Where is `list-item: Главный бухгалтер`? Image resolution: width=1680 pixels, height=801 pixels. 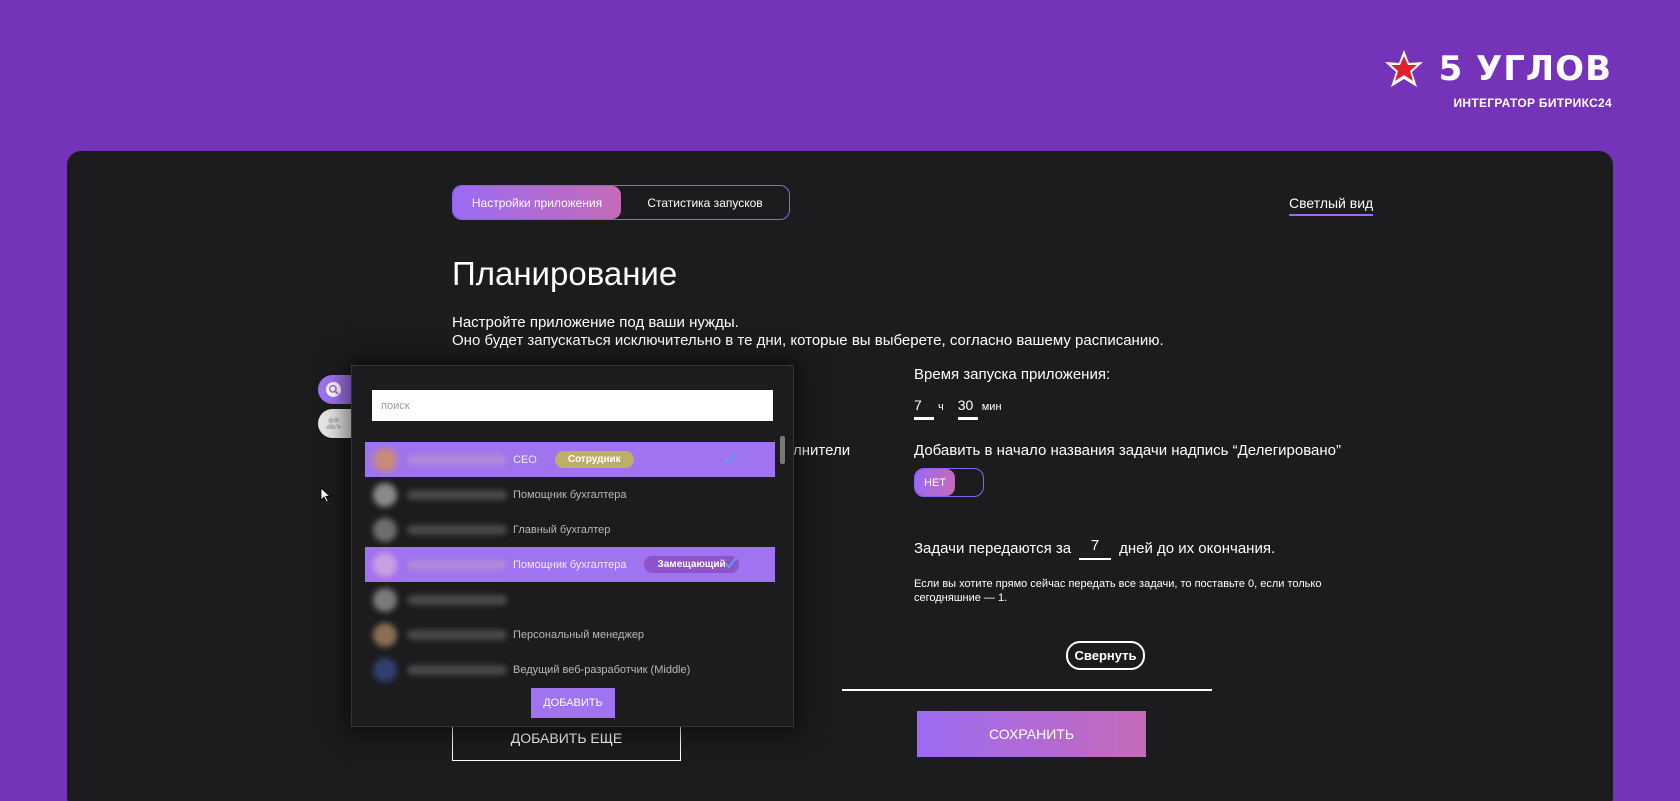
list-item: Главный бухгалтер is located at coordinates (570, 529).